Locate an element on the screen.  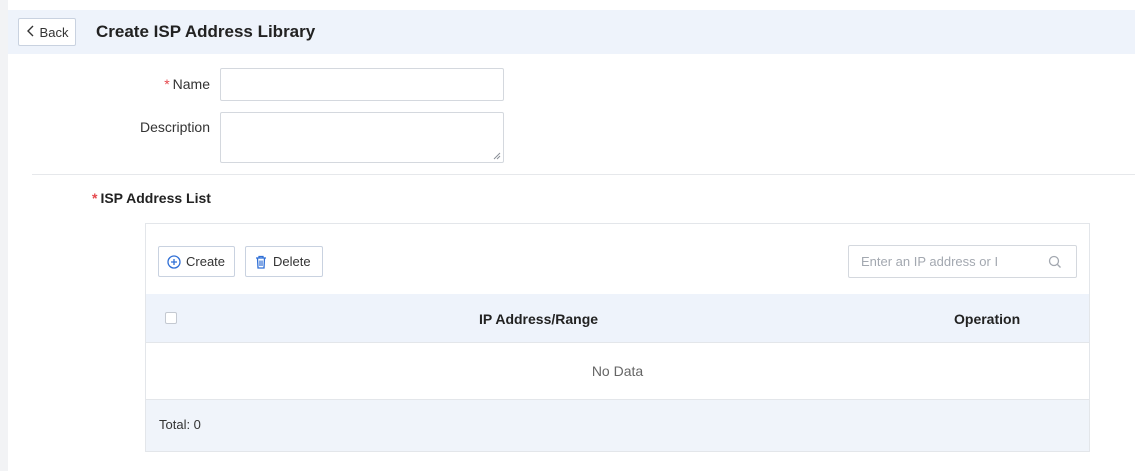
name-label: * Name is located at coordinates (187, 84).